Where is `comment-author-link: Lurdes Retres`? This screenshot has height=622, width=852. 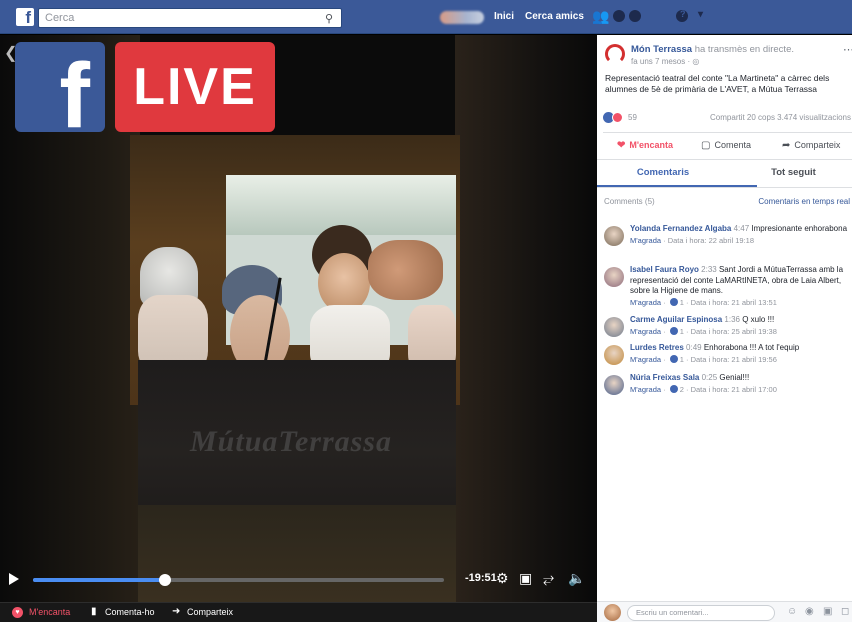
comment-author-link: Lurdes Retres is located at coordinates (657, 347).